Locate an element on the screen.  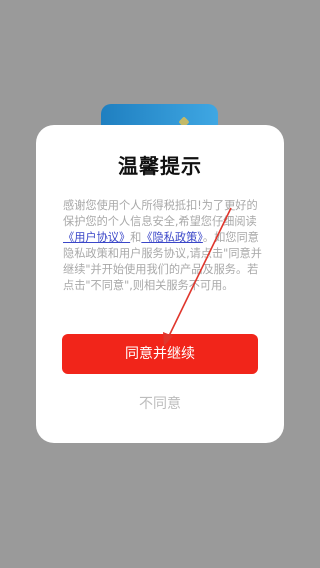
user-agreement-link: 《用户协议》 is located at coordinates (96, 237).